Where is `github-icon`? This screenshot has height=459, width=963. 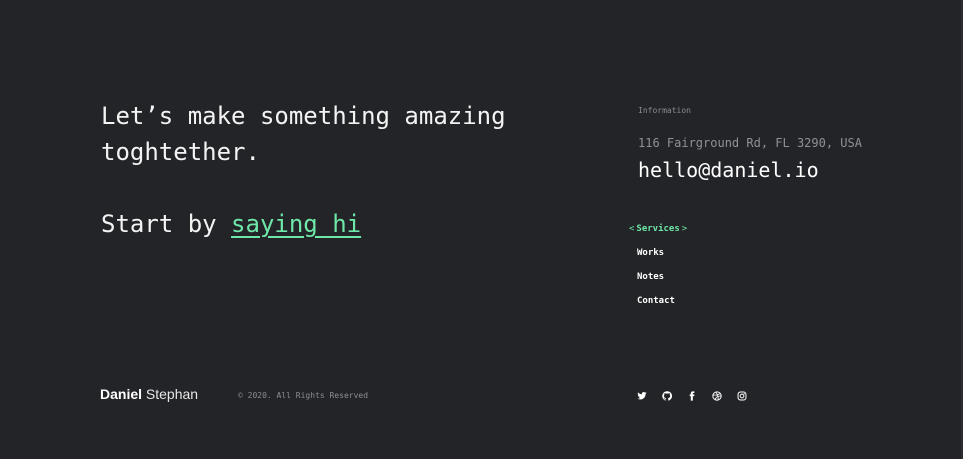
github-icon is located at coordinates (667, 396).